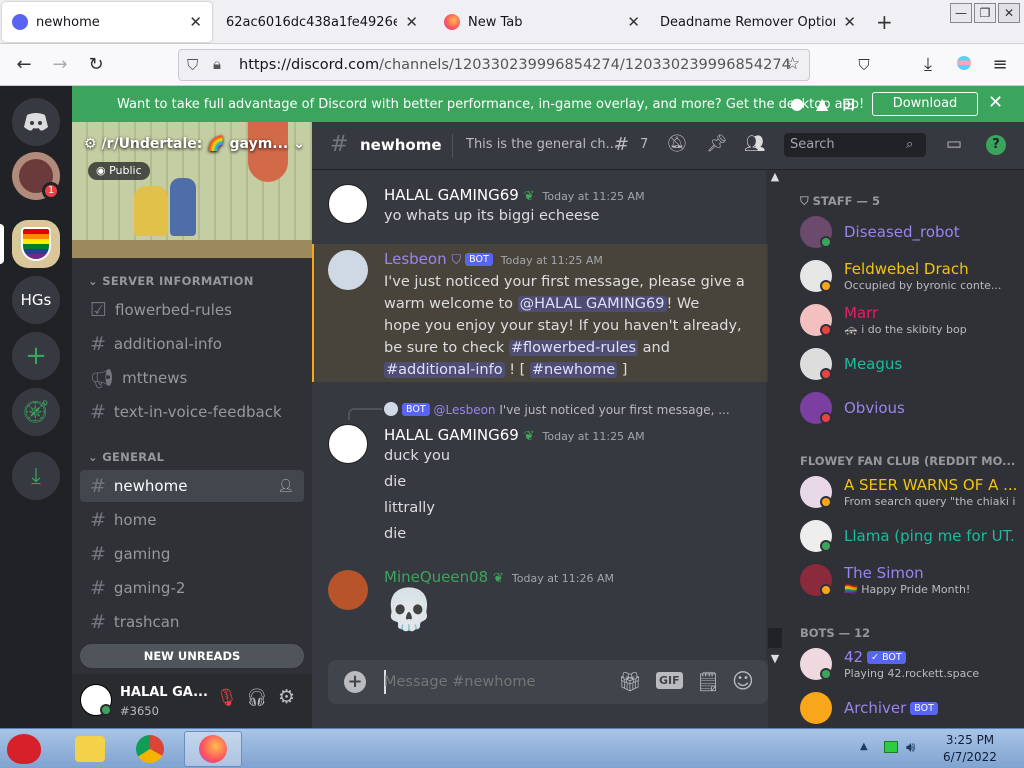  I want to click on channel-gaming-2: # gaming-2, so click(192, 588).